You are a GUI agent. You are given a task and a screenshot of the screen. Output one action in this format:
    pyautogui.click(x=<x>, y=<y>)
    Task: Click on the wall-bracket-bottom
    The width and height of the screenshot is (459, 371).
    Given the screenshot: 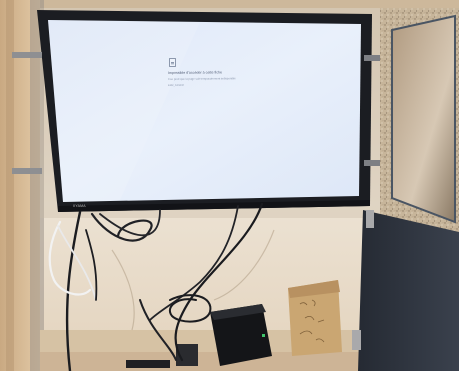 What is the action you would take?
    pyautogui.click(x=27, y=171)
    